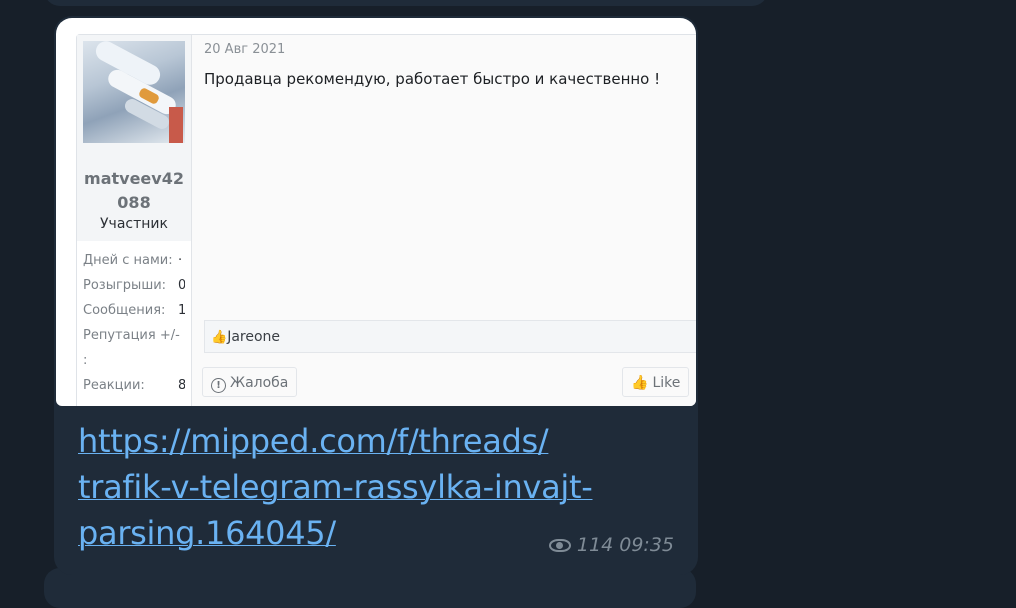 Image resolution: width=1016 pixels, height=608 pixels. I want to click on stat-reputation: Репутация +/-, so click(131, 335).